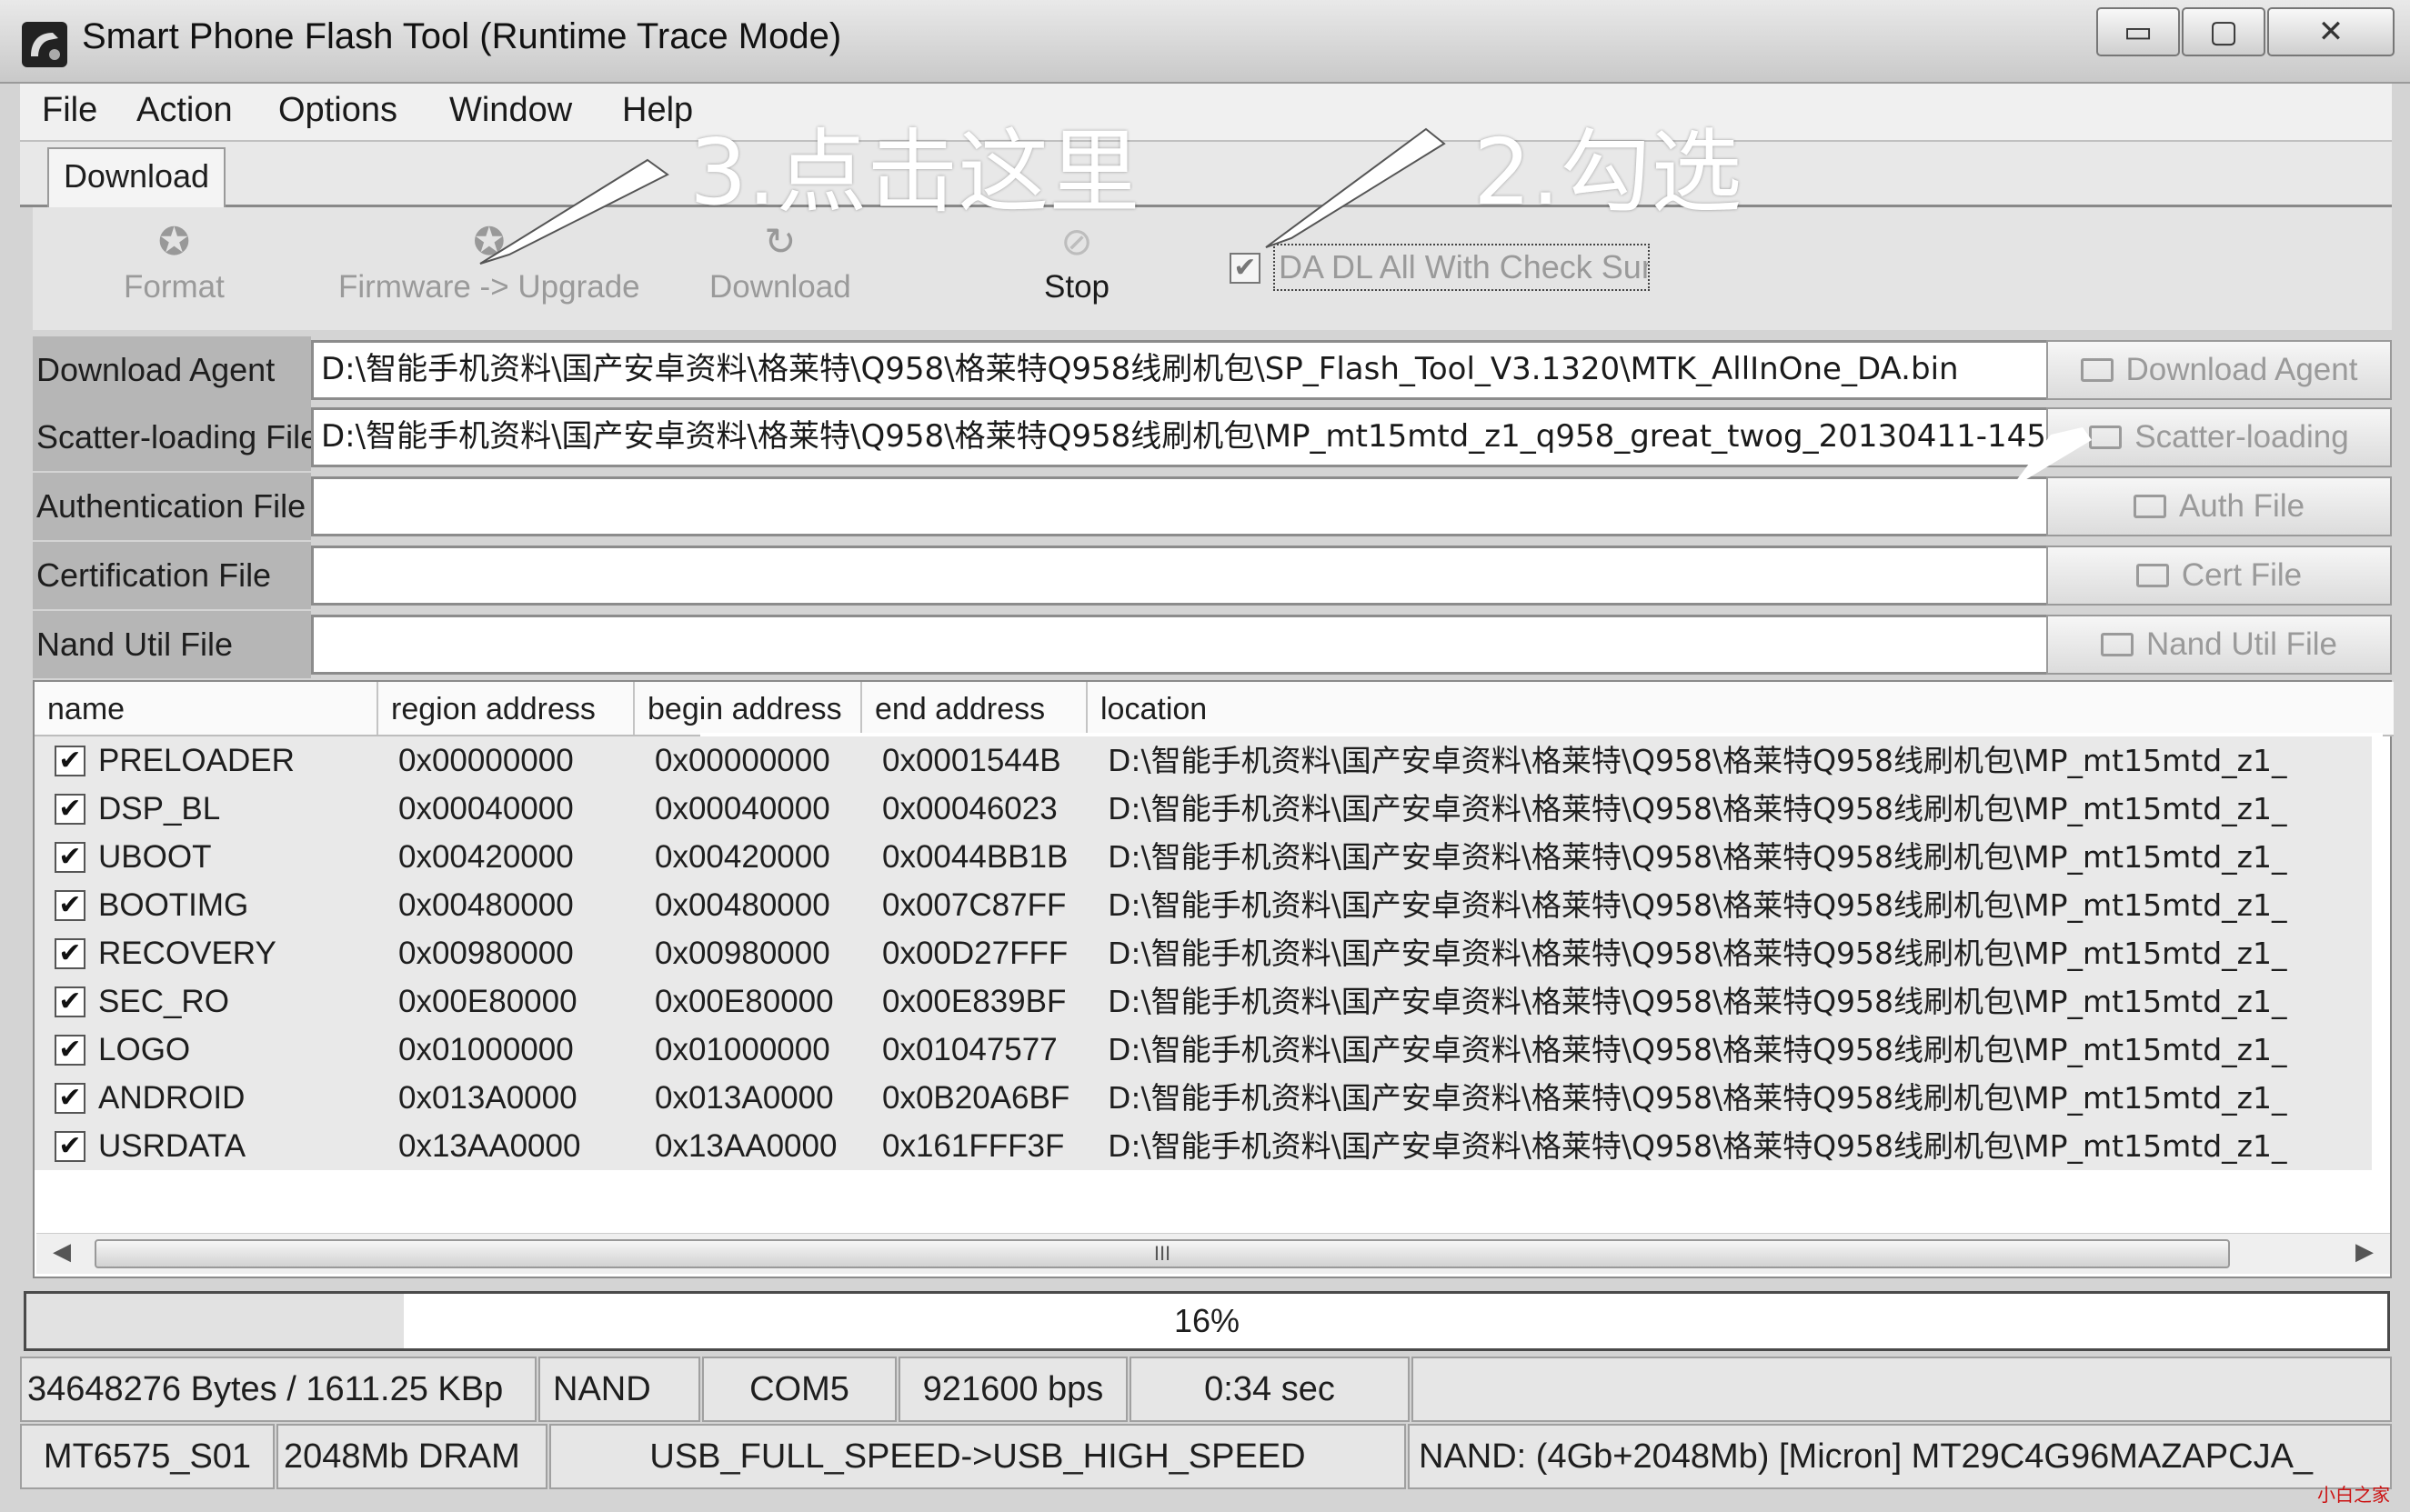  What do you see at coordinates (412, 1456) in the screenshot?
I see `status-ram: 2048Mb DRAM` at bounding box center [412, 1456].